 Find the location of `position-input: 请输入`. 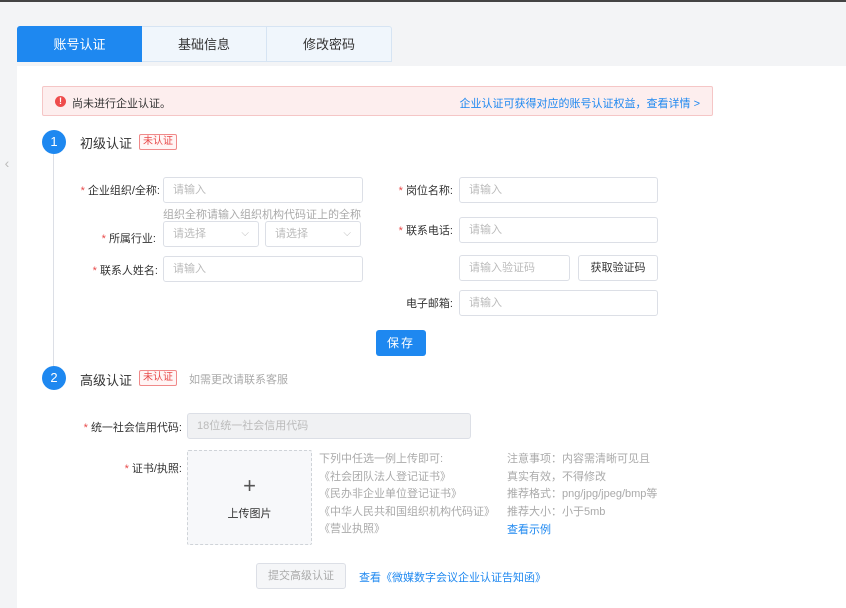

position-input: 请输入 is located at coordinates (558, 190).